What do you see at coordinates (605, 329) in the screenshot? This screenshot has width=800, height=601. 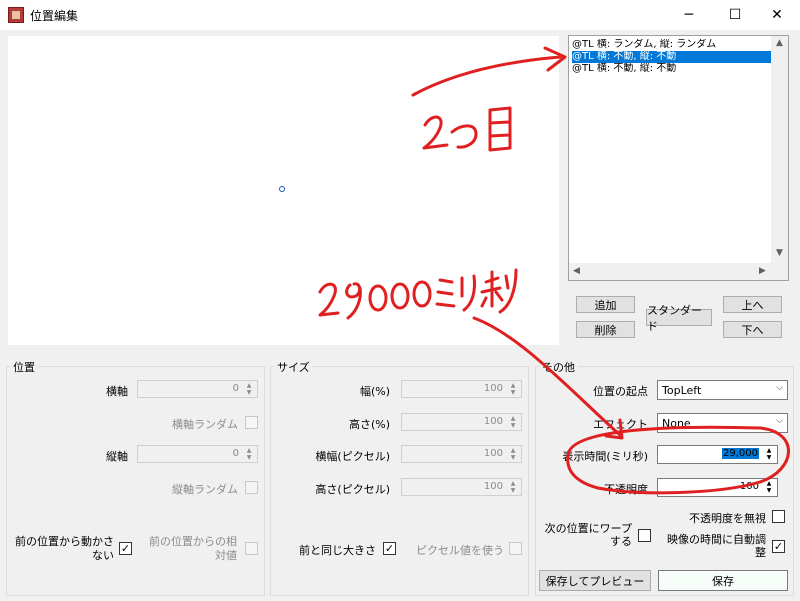 I see `delete-button: 削除` at bounding box center [605, 329].